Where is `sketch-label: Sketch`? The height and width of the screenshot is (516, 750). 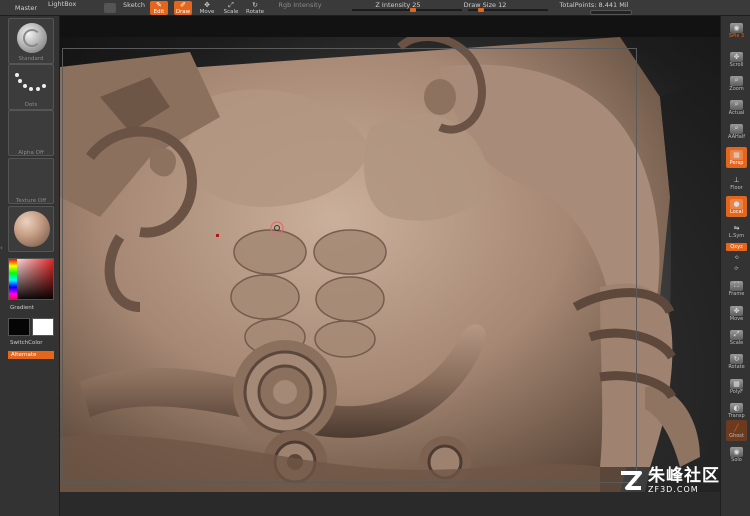
sketch-label: Sketch is located at coordinates (134, 5).